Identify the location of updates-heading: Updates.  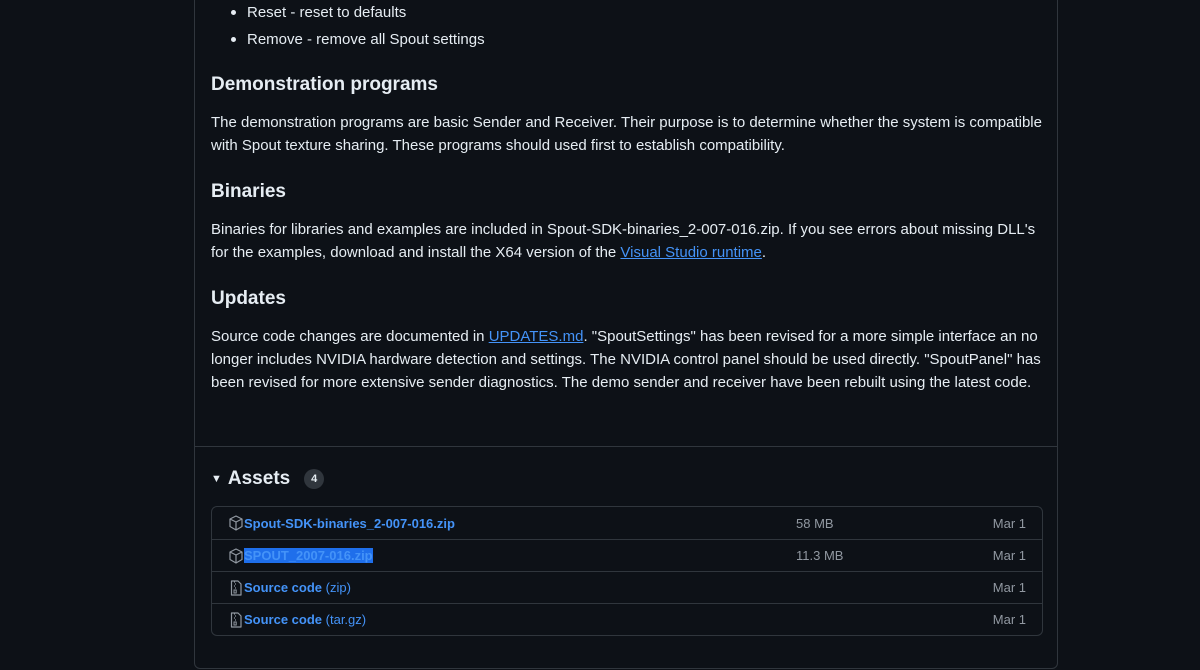
(248, 298).